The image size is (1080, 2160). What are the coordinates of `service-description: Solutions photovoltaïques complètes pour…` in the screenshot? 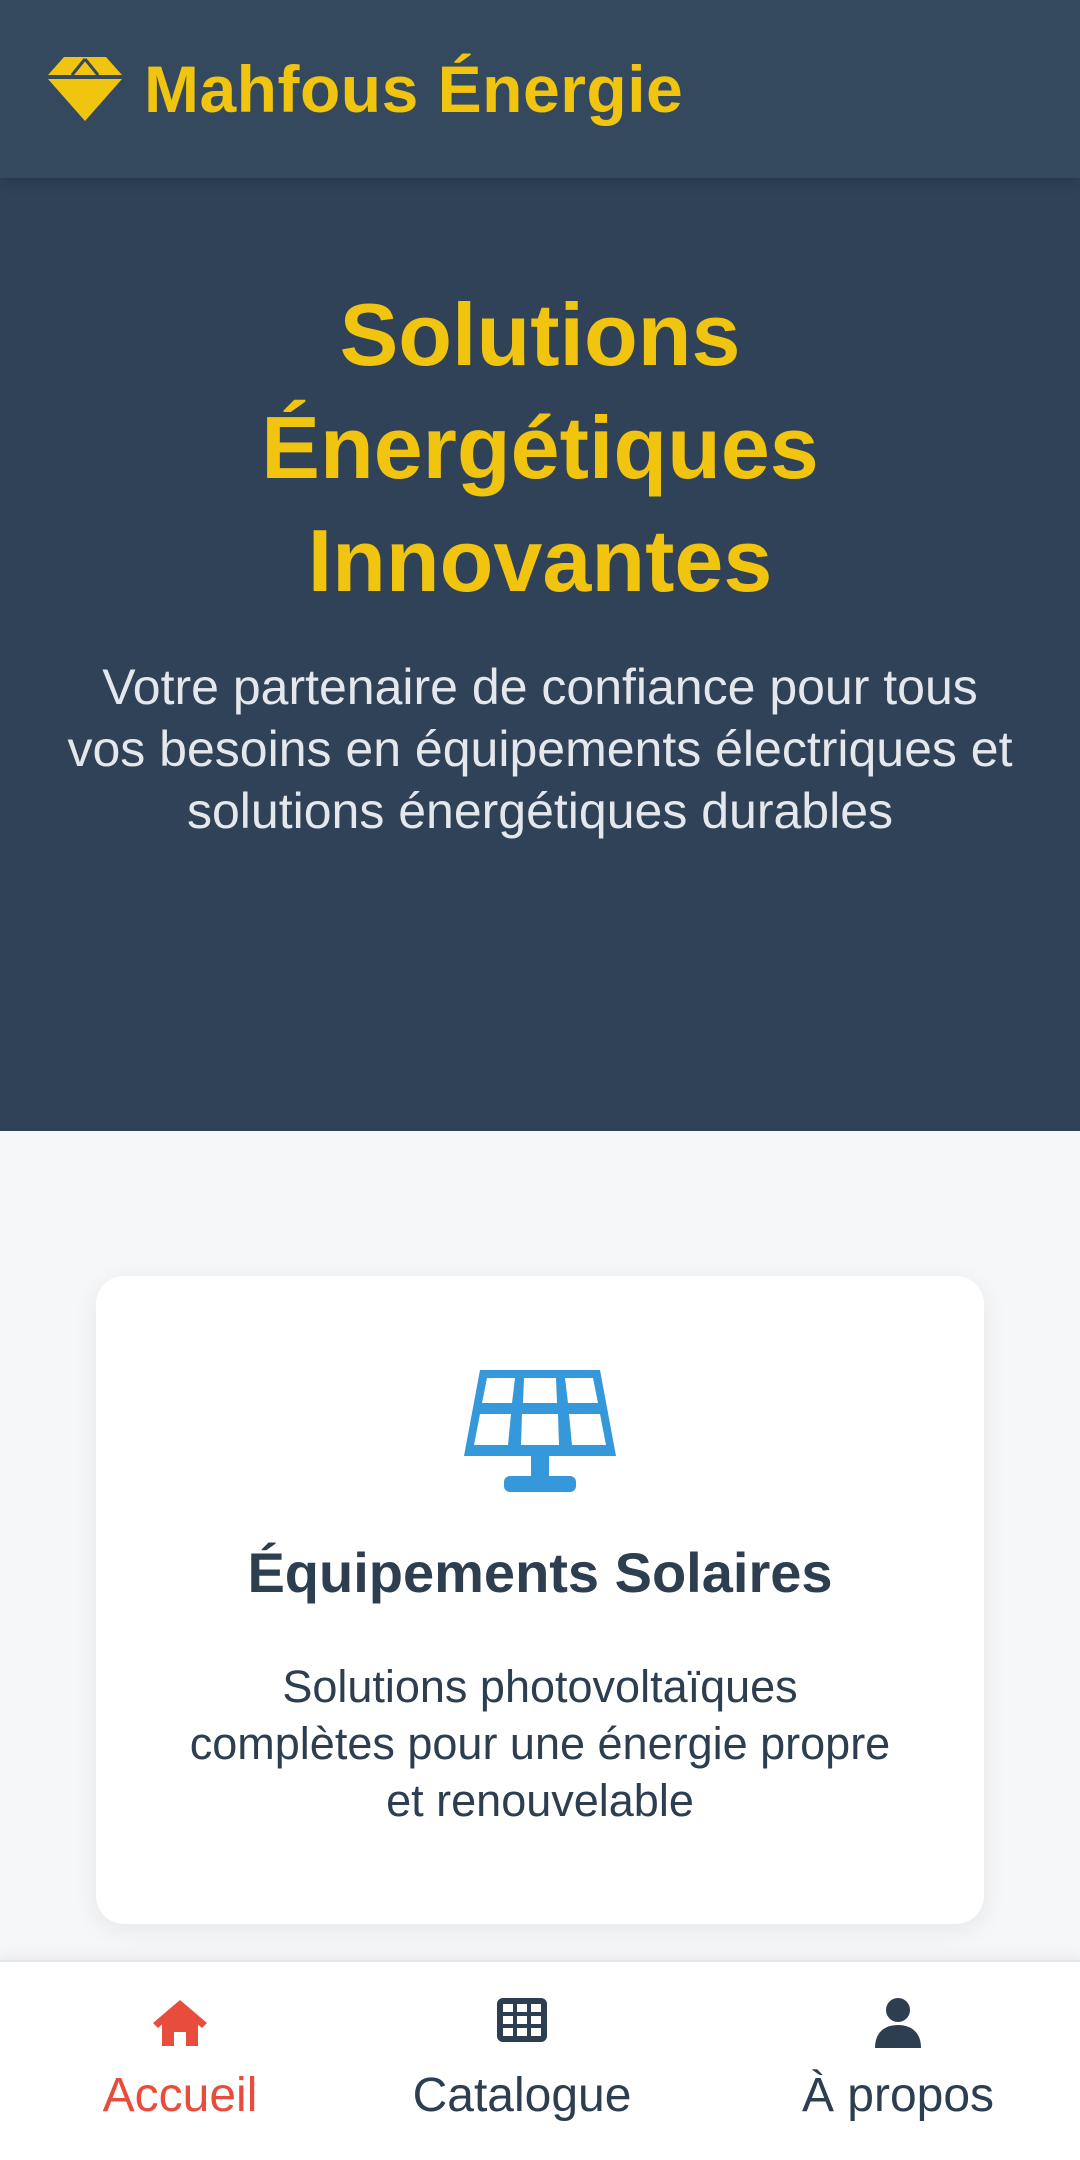 It's located at (540, 1743).